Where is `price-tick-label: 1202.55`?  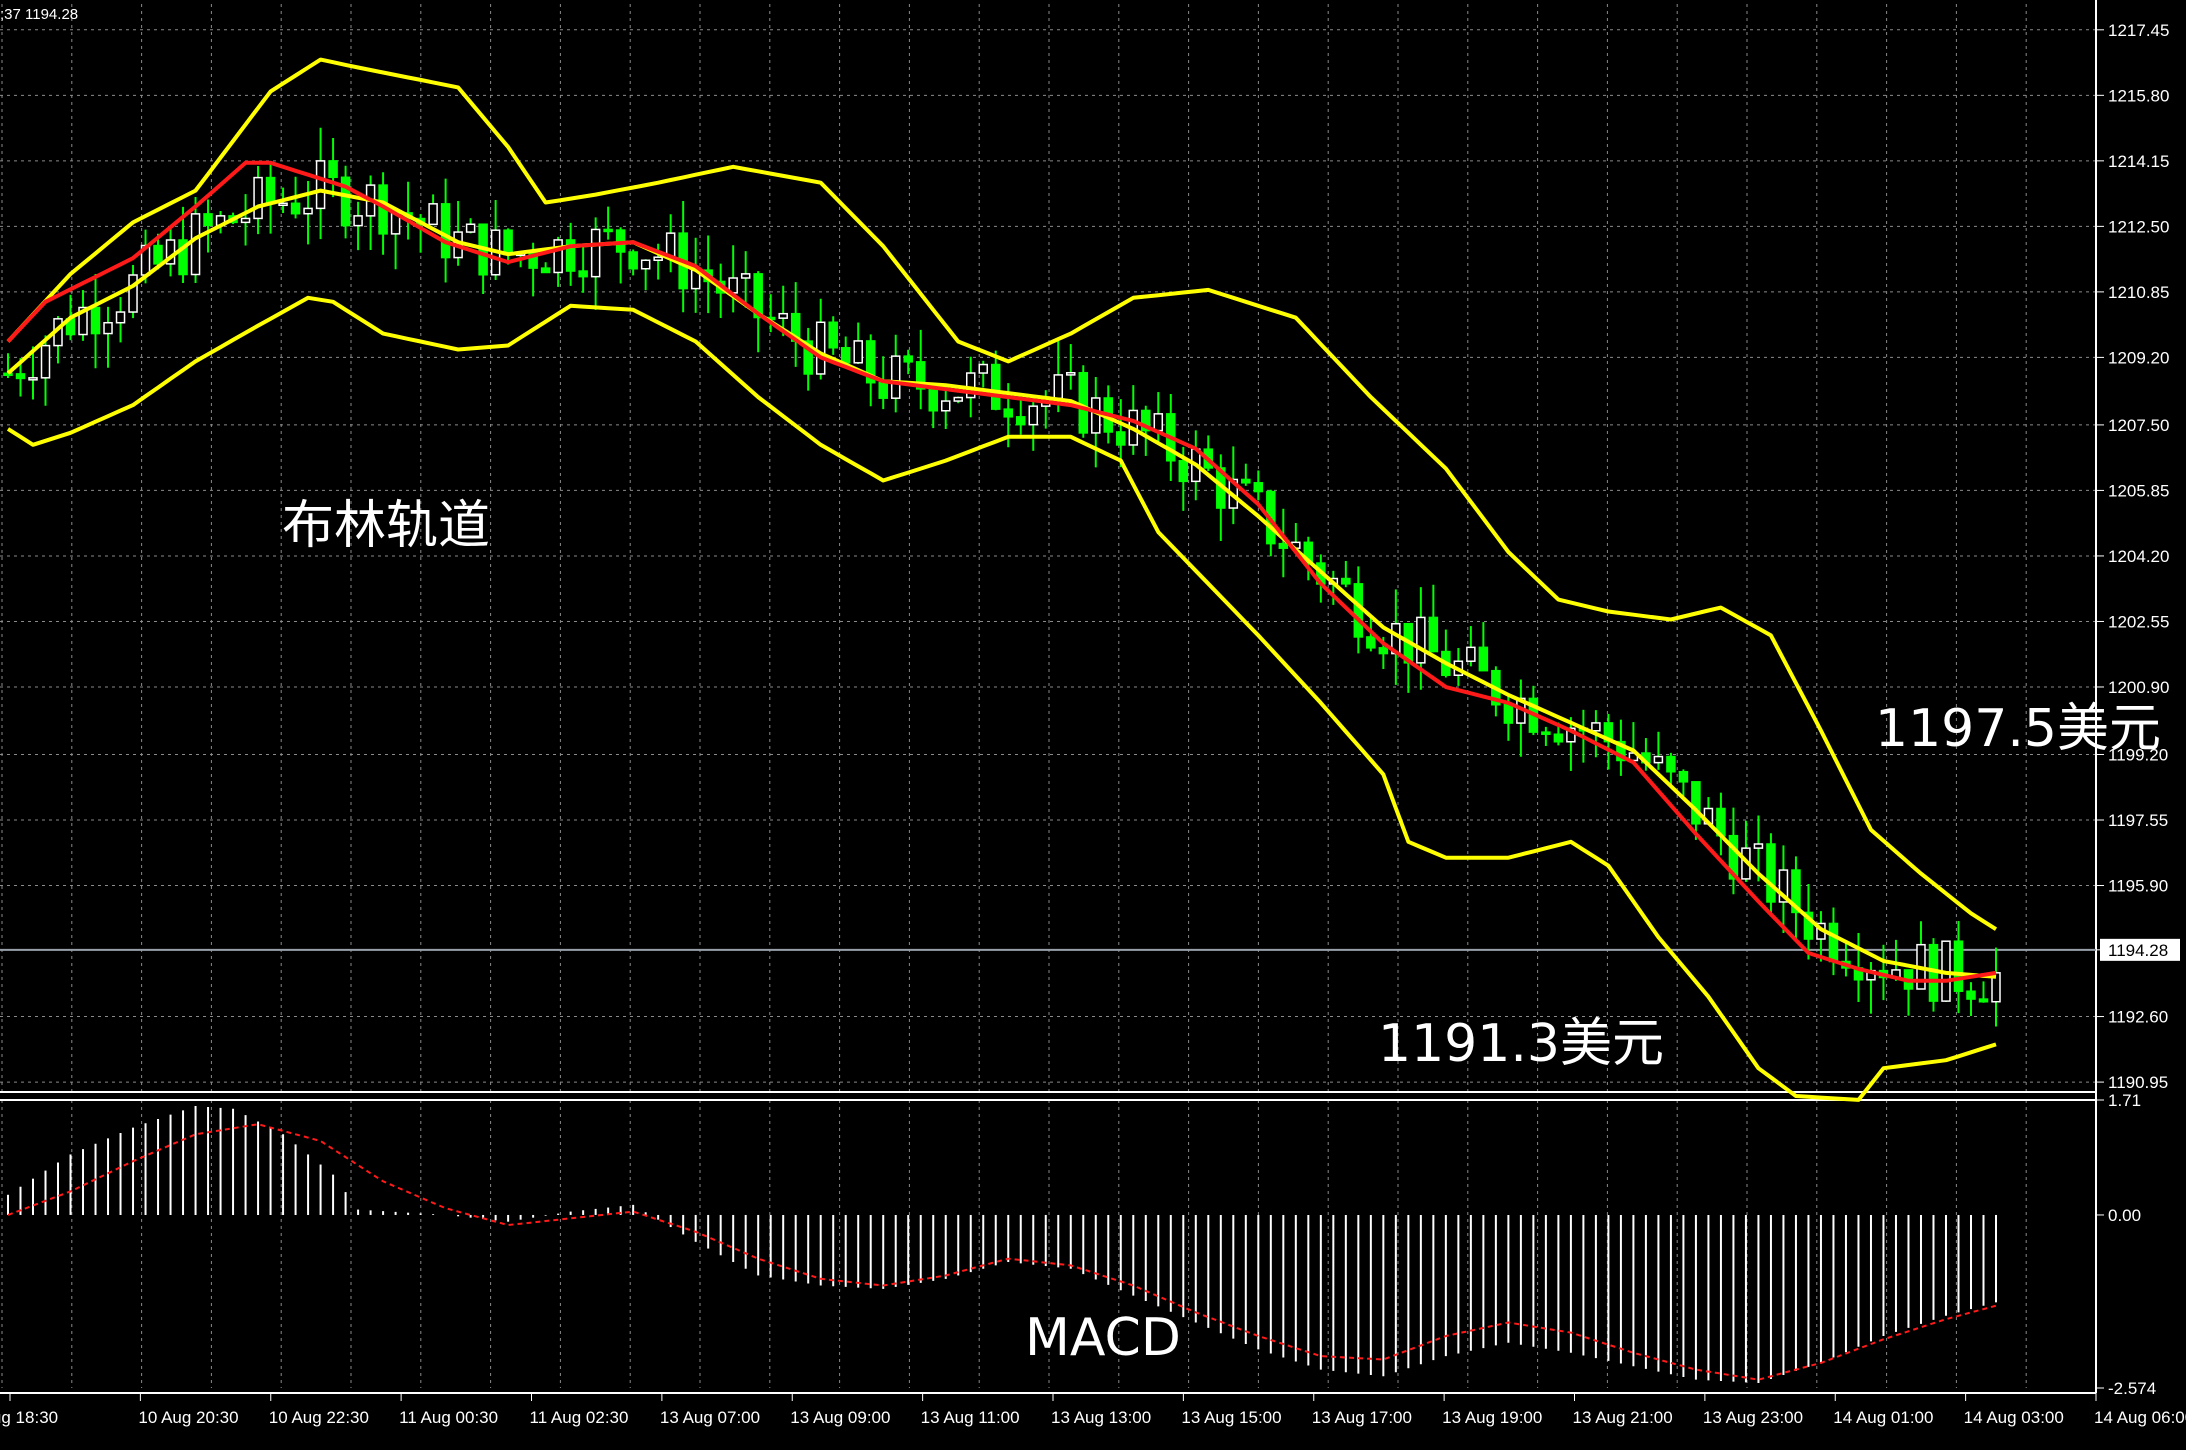
price-tick-label: 1202.55 is located at coordinates (2138, 621).